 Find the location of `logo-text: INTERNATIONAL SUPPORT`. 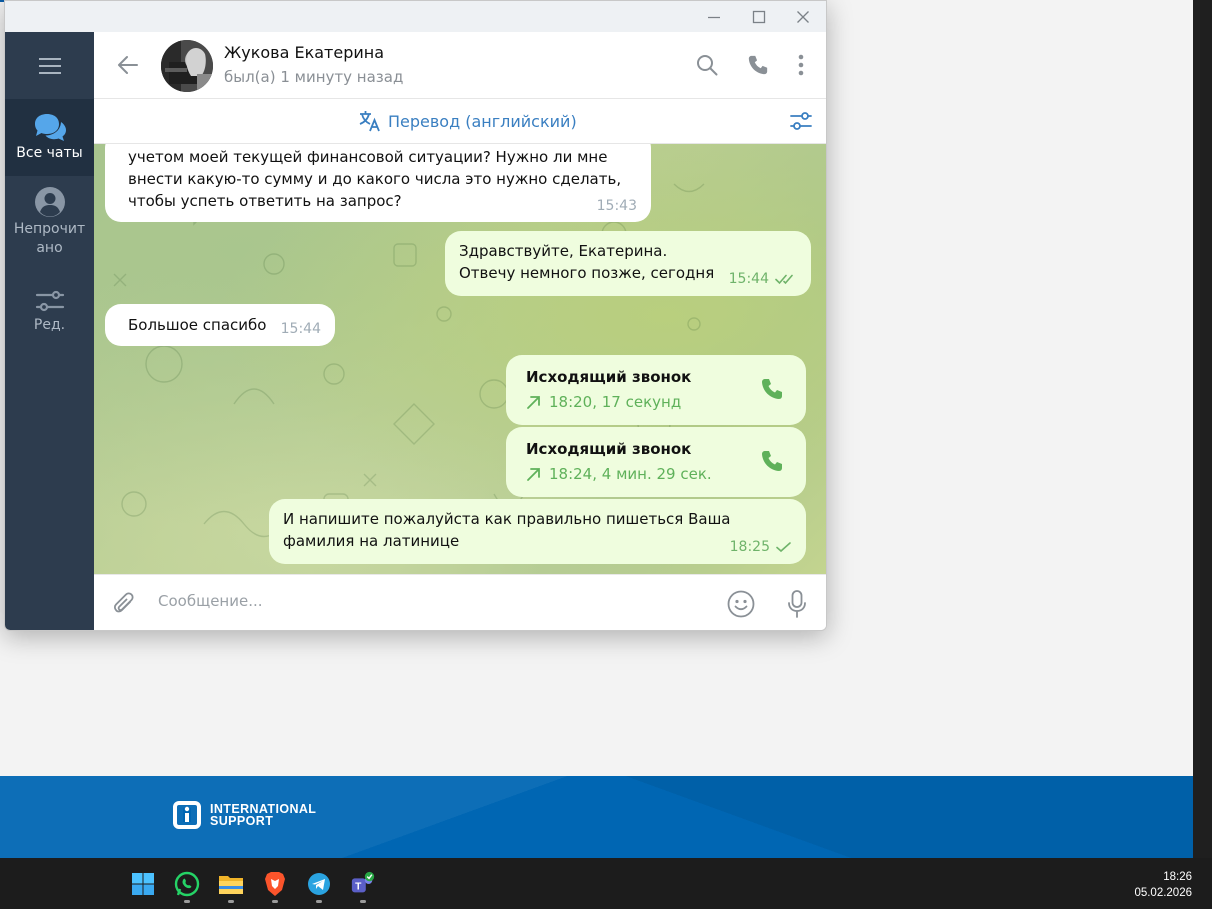

logo-text: INTERNATIONAL SUPPORT is located at coordinates (263, 815).